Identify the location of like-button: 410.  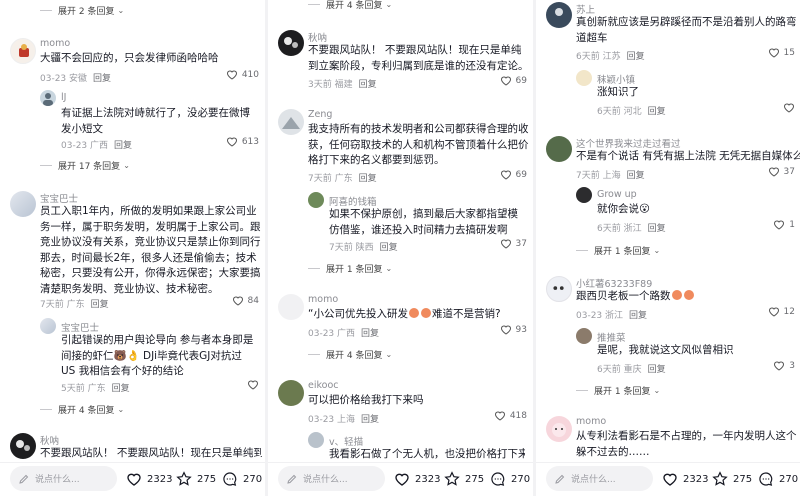
(242, 74).